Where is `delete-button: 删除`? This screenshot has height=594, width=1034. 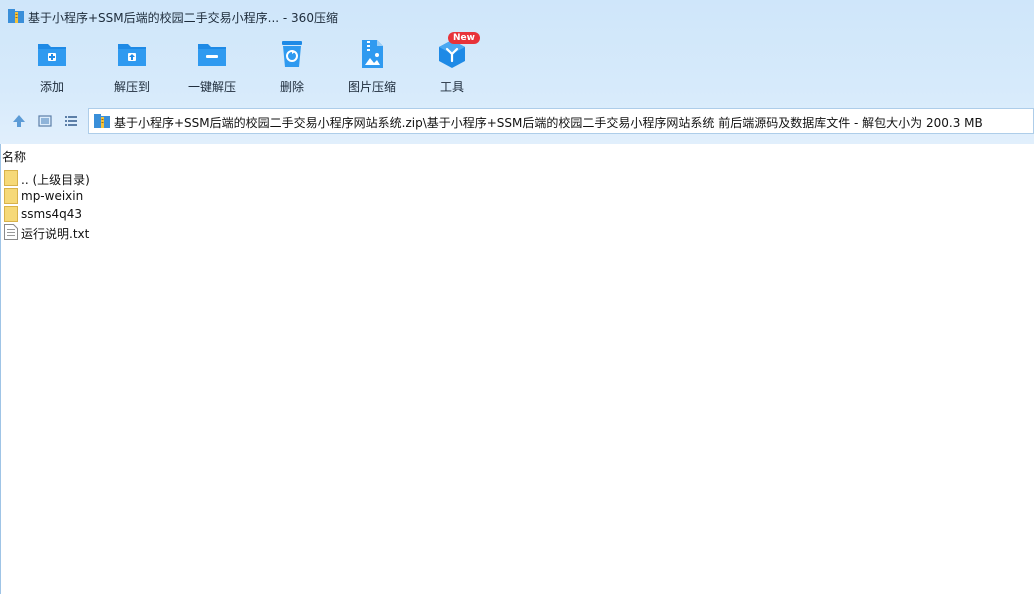
delete-button: 删除 is located at coordinates (292, 67).